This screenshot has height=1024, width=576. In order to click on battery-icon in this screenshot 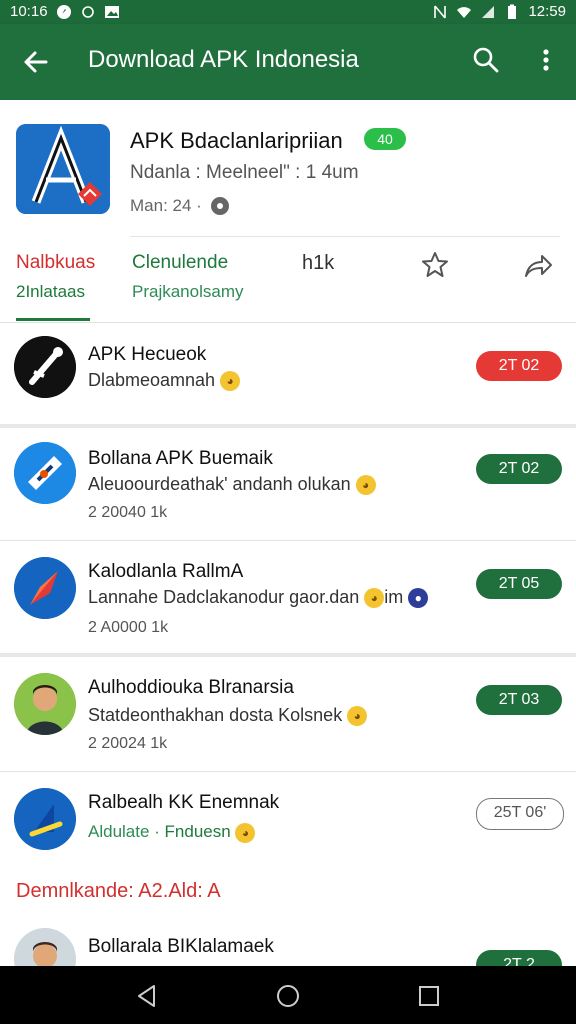, I will do `click(512, 11)`.